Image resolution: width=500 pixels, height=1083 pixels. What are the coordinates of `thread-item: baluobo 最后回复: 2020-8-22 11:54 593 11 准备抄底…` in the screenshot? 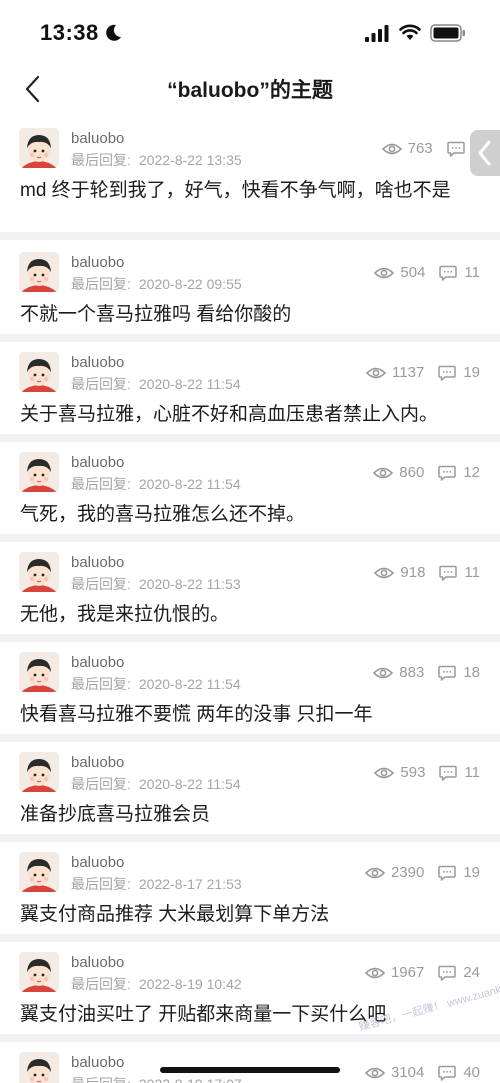 It's located at (250, 788).